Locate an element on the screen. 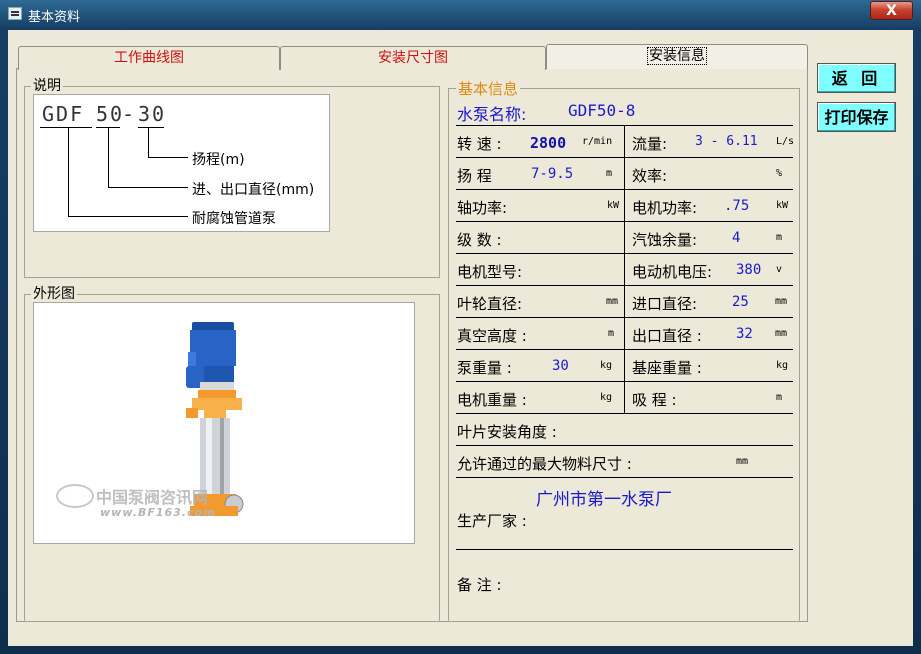 The width and height of the screenshot is (921, 654). impeller-diameter-label: 叶轮直径: is located at coordinates (490, 304).